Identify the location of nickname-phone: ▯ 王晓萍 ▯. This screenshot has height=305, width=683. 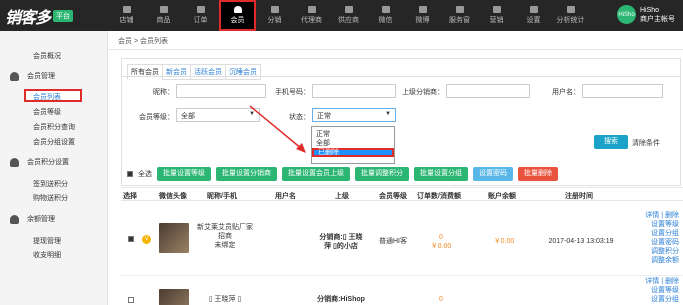
(225, 299).